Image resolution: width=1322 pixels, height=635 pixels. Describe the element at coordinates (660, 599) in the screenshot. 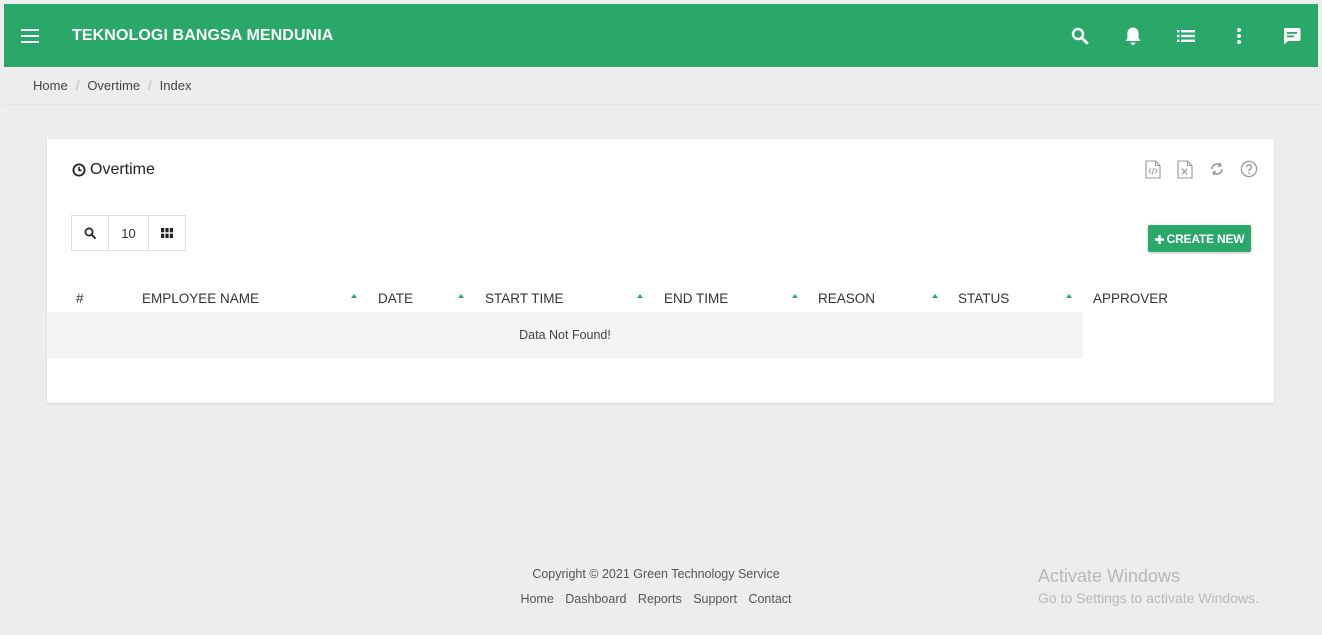

I see `footer-link-reports: Reports` at that location.